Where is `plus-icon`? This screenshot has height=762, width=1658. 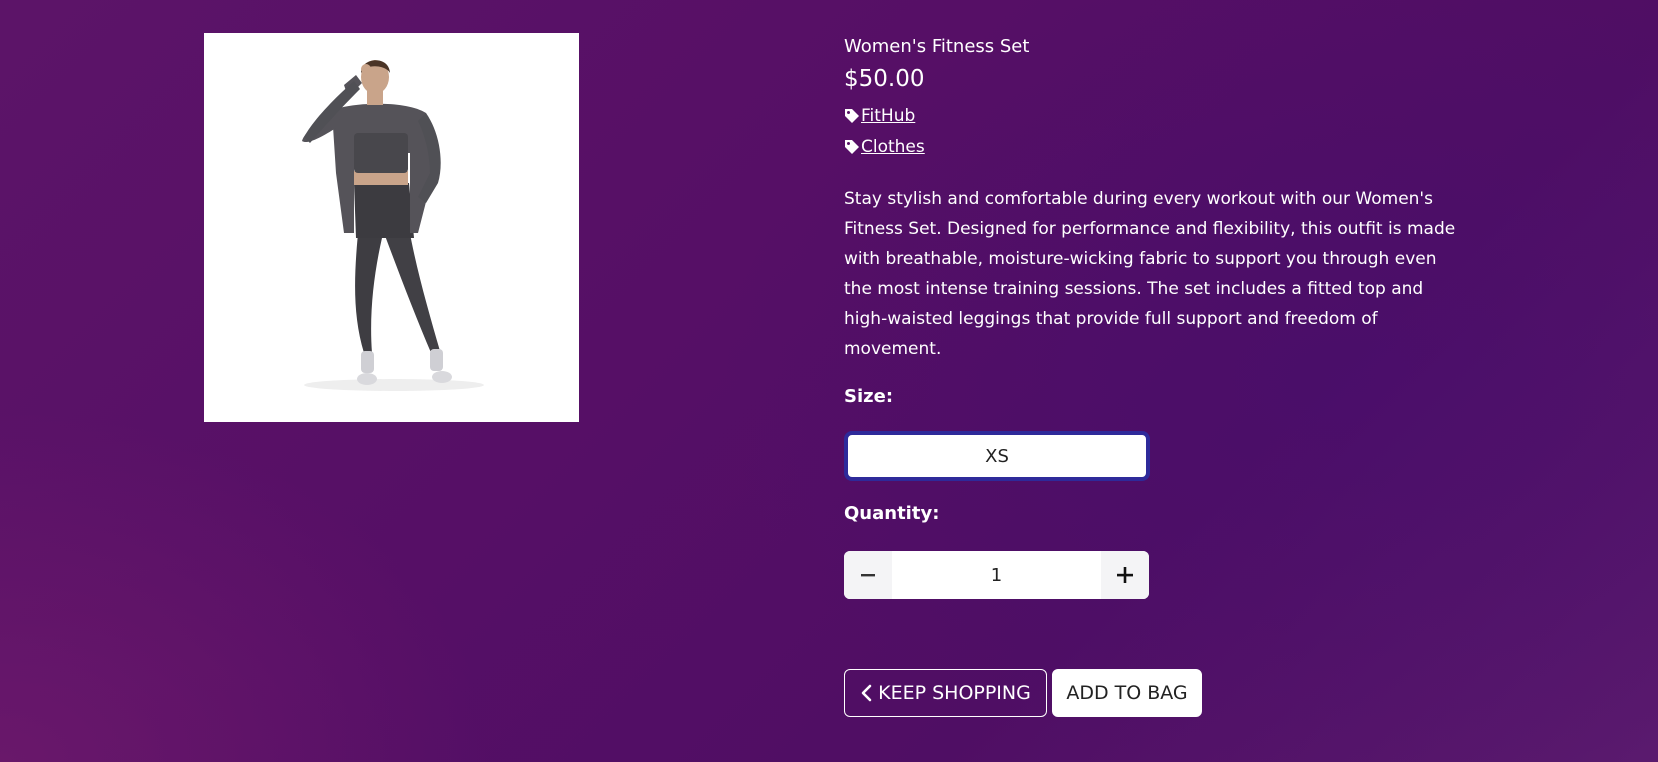
plus-icon is located at coordinates (1125, 575).